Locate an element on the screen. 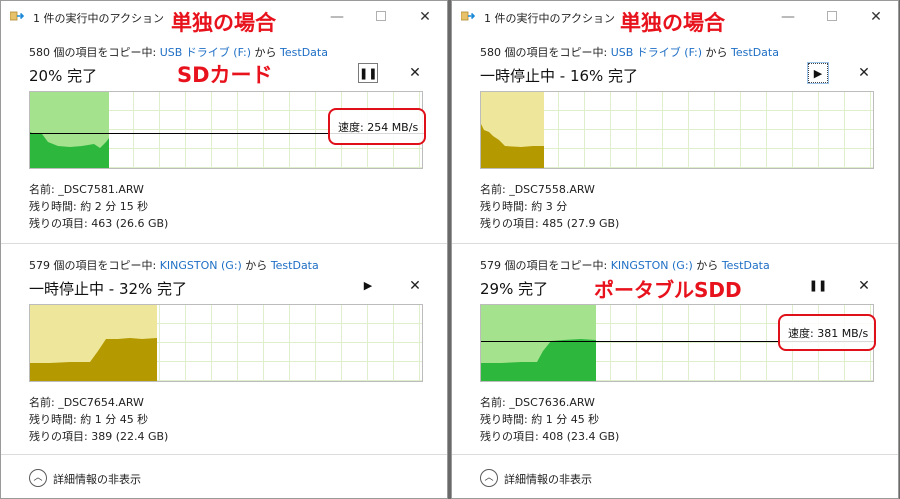 The width and height of the screenshot is (900, 499). progress-percent-text: 29% 完了 is located at coordinates (514, 289).